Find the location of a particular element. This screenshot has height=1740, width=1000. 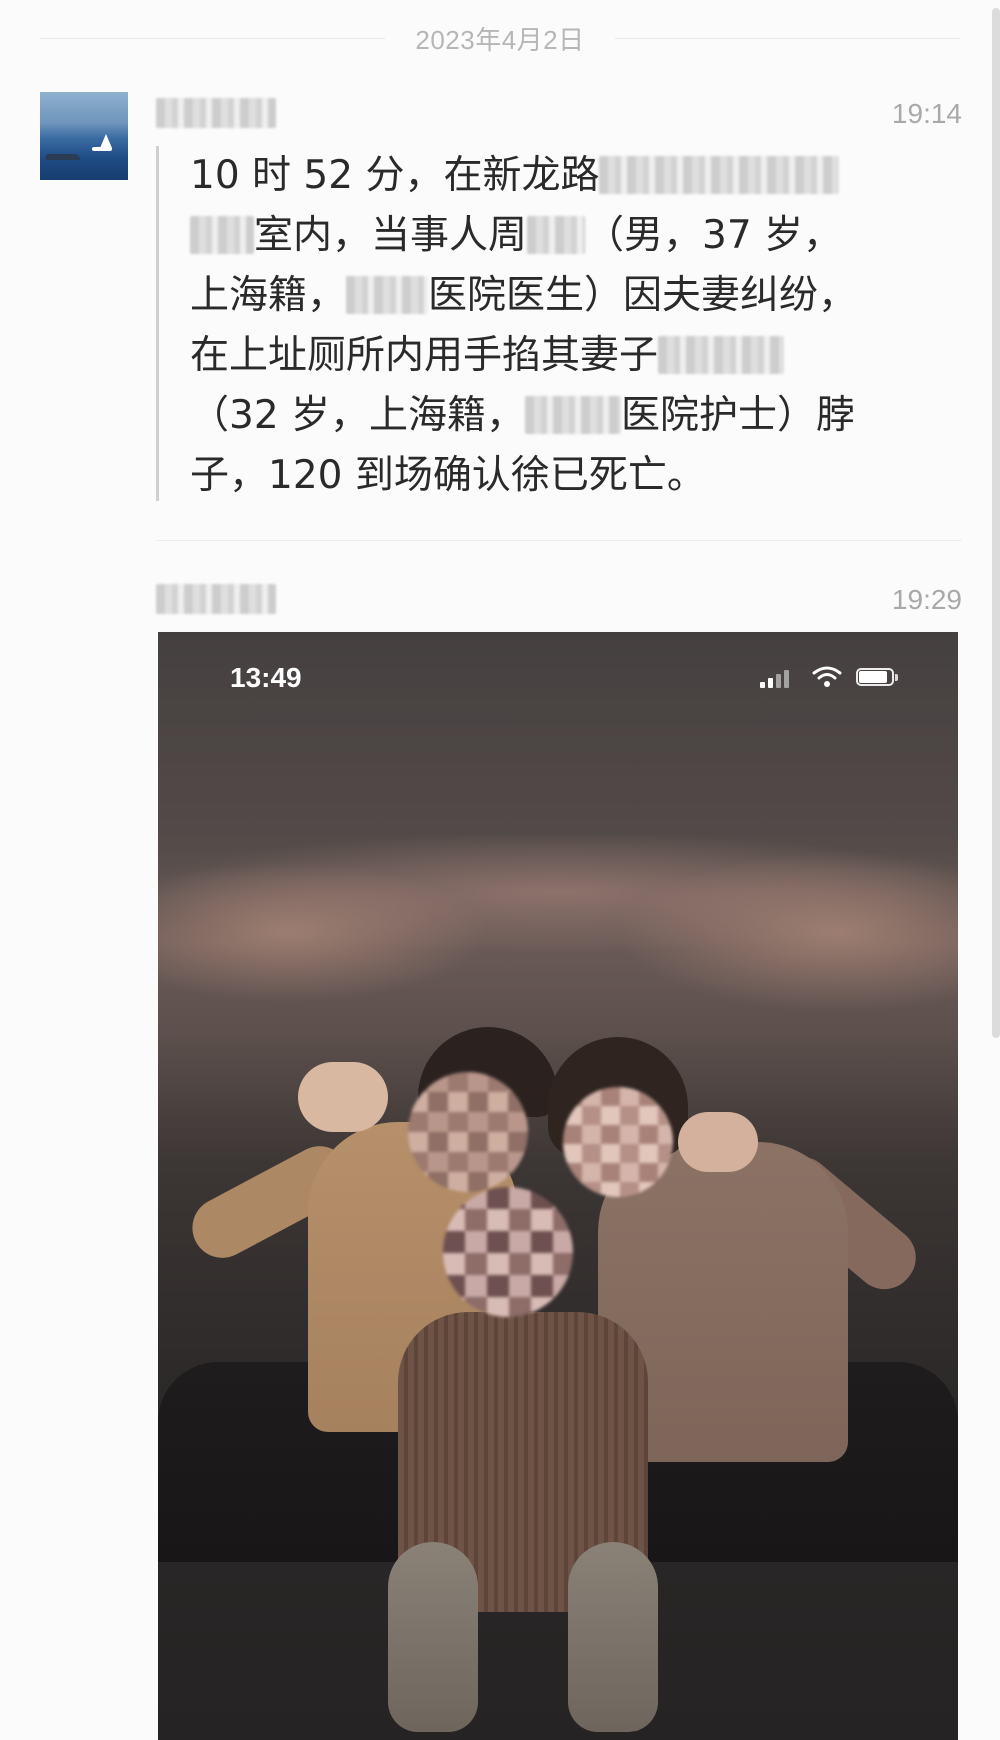

redacted-address is located at coordinates (719, 174).